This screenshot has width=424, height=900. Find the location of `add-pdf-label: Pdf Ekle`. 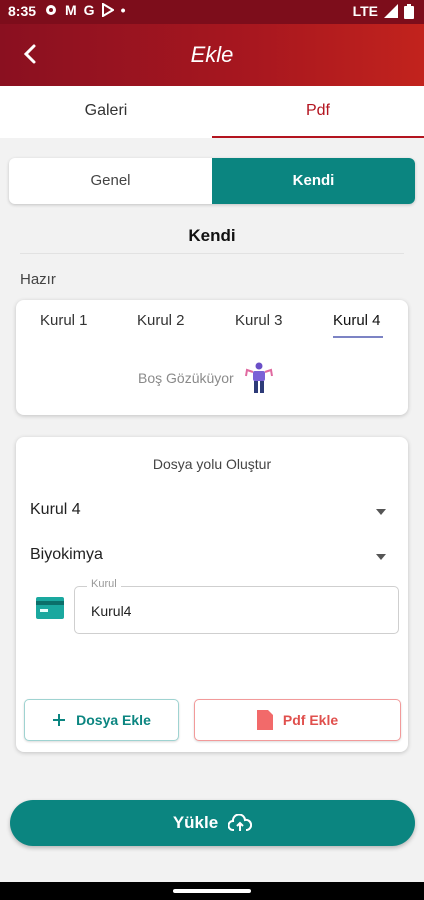

add-pdf-label: Pdf Ekle is located at coordinates (310, 720).